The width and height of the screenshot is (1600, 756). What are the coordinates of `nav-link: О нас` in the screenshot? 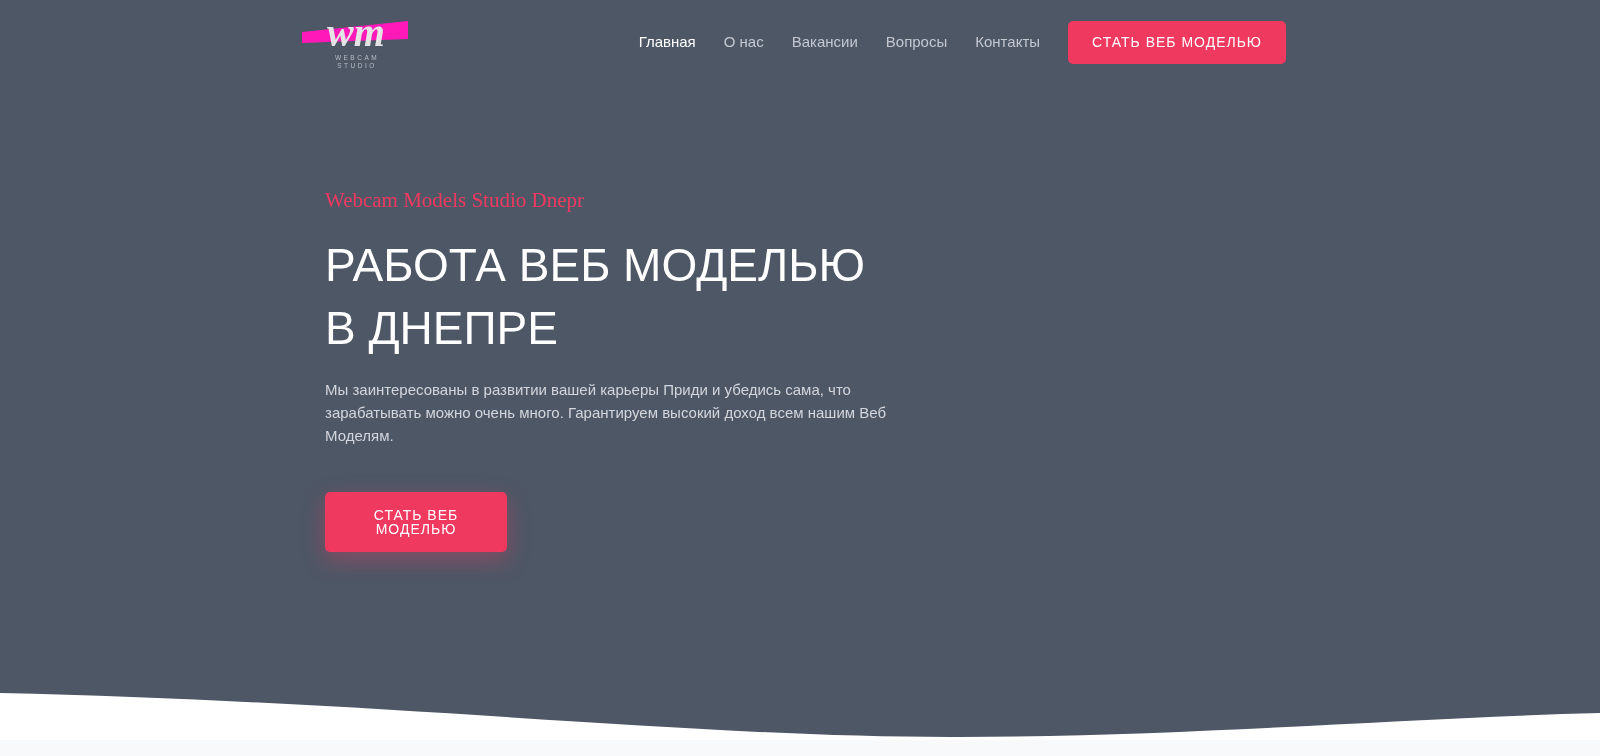 It's located at (743, 42).